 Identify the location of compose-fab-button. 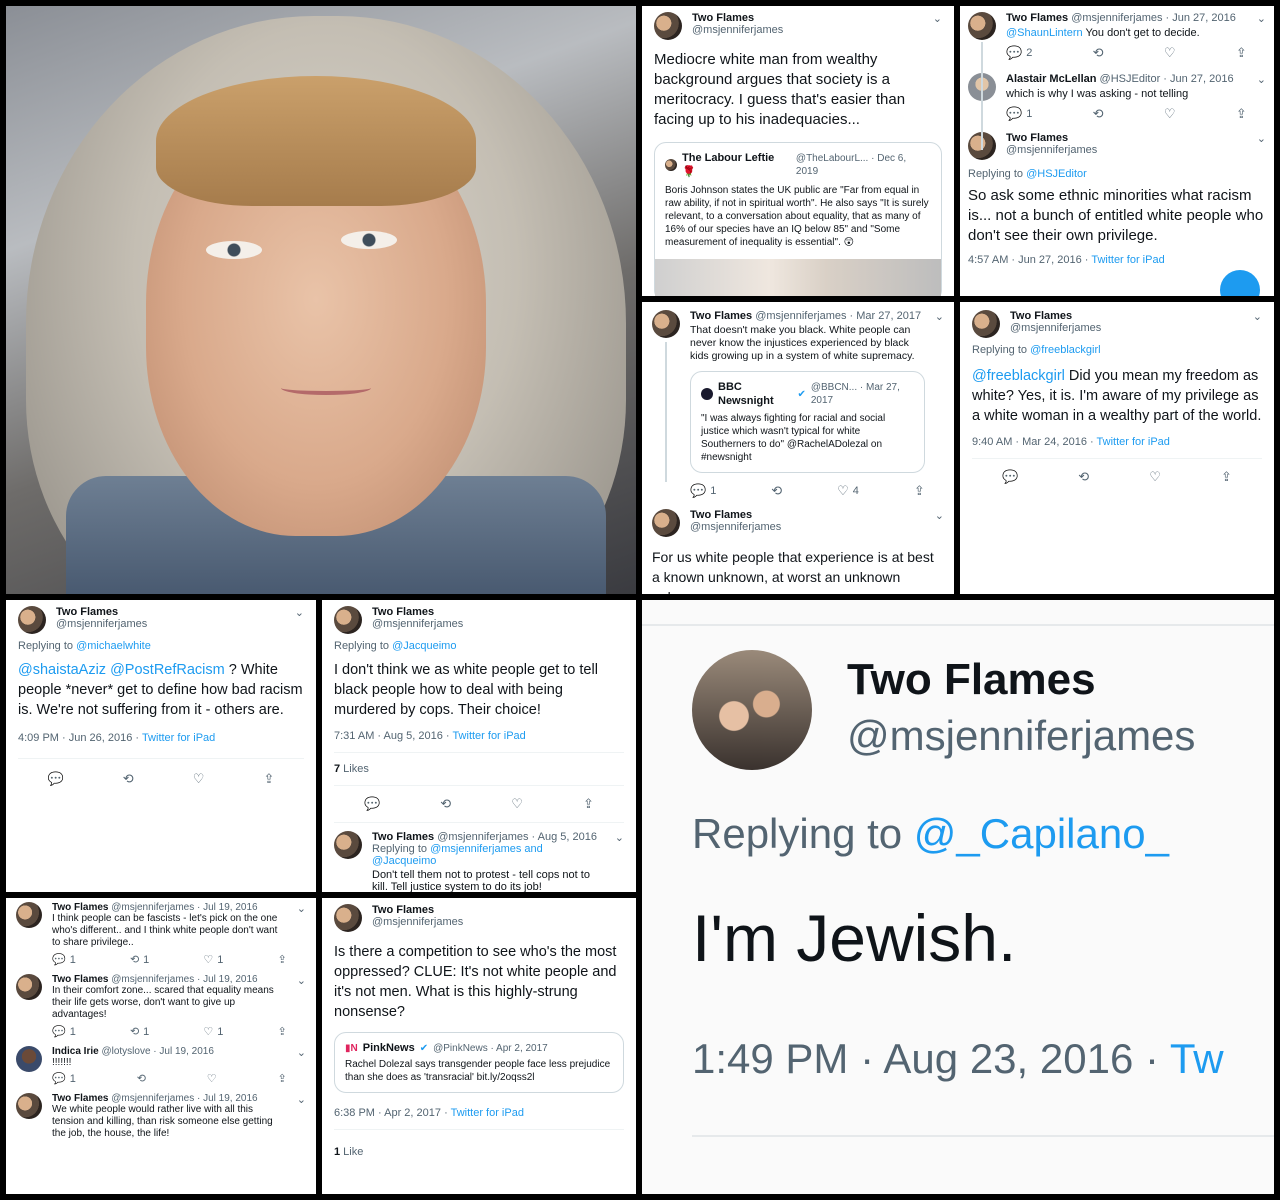
(1240, 283).